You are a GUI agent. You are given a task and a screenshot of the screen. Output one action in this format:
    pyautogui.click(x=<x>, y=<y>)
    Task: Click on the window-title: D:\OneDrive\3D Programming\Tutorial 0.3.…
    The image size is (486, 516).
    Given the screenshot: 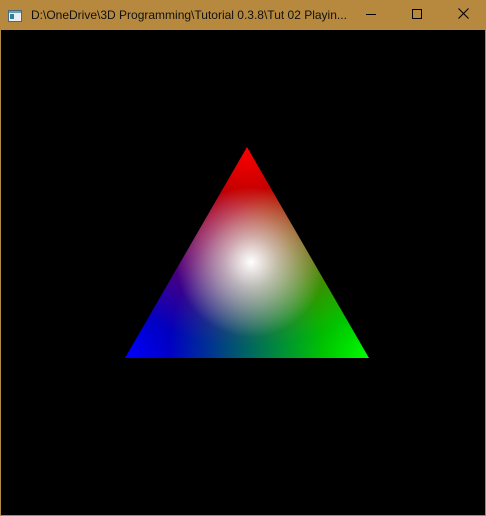 What is the action you would take?
    pyautogui.click(x=189, y=15)
    